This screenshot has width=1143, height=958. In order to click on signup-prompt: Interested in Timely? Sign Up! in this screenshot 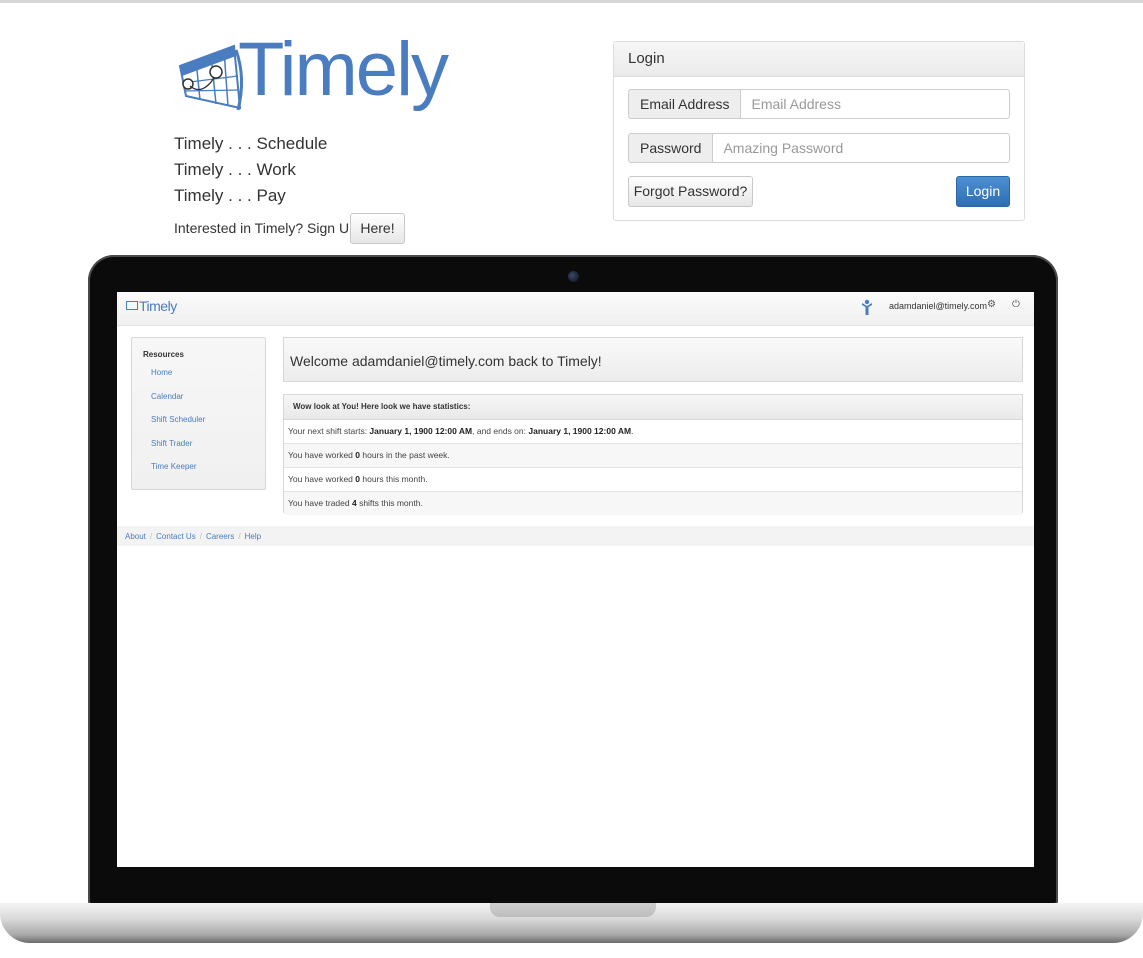, I will do `click(267, 228)`.